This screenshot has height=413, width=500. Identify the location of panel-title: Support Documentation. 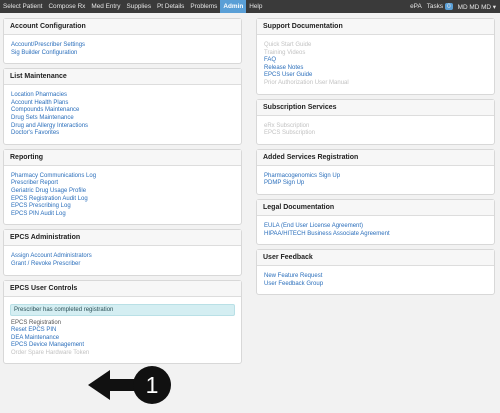
(375, 27).